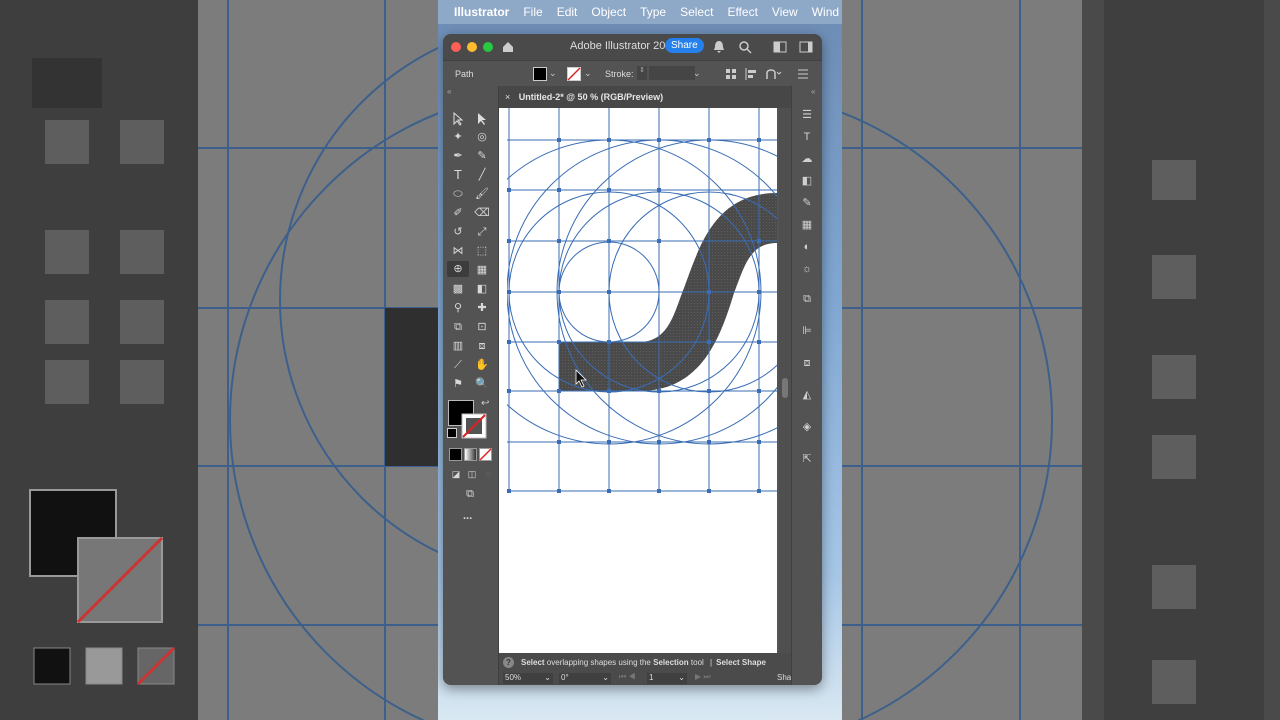  Describe the element at coordinates (807, 115) in the screenshot. I see `properties-icon: ☰` at that location.